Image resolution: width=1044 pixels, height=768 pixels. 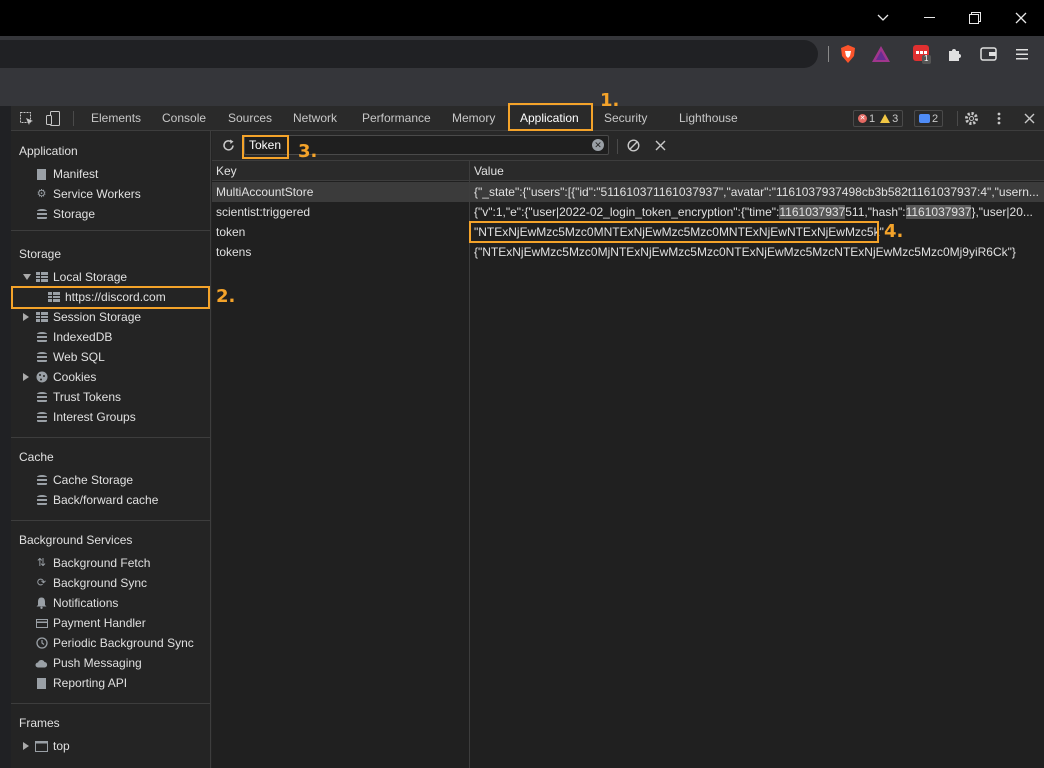 I want to click on sidebar-item-payment-handler: Payment Handler, so click(x=90, y=623).